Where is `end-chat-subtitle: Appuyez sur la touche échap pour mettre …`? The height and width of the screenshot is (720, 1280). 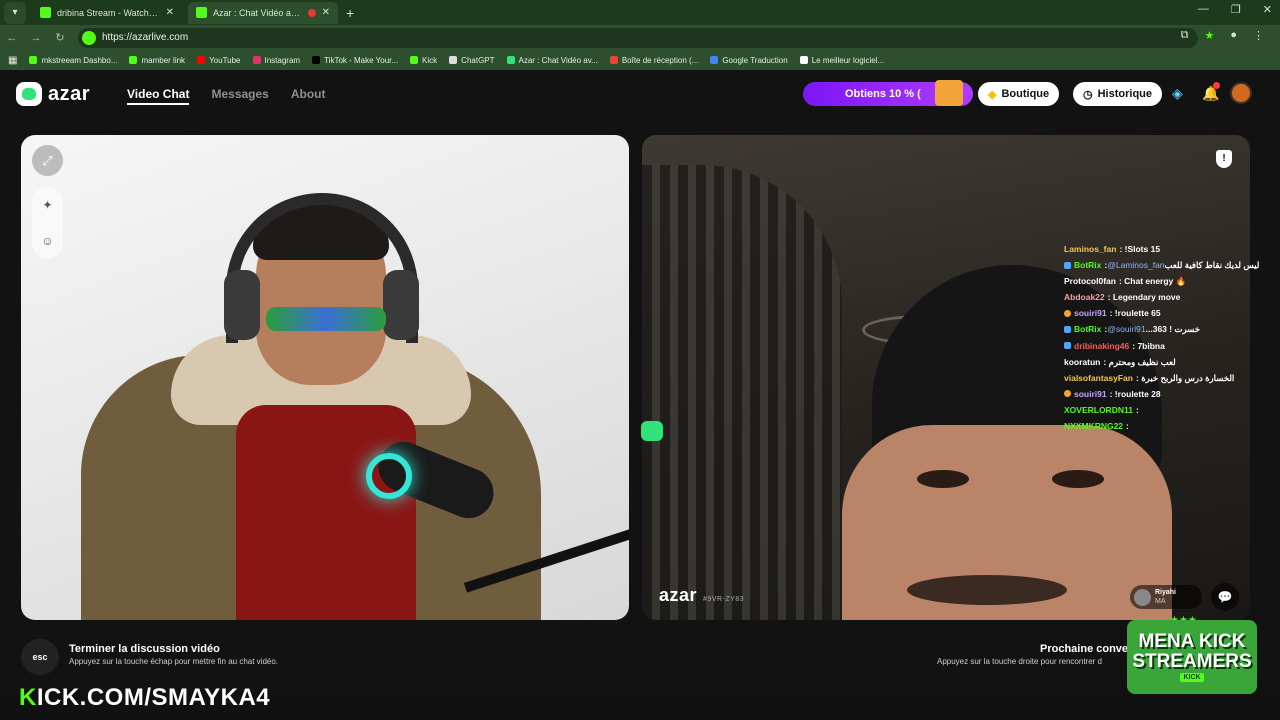 end-chat-subtitle: Appuyez sur la touche échap pour mettre … is located at coordinates (174, 661).